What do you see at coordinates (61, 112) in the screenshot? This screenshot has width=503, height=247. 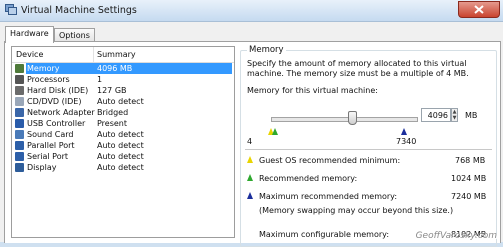 I see `device-name: Network Adapter` at bounding box center [61, 112].